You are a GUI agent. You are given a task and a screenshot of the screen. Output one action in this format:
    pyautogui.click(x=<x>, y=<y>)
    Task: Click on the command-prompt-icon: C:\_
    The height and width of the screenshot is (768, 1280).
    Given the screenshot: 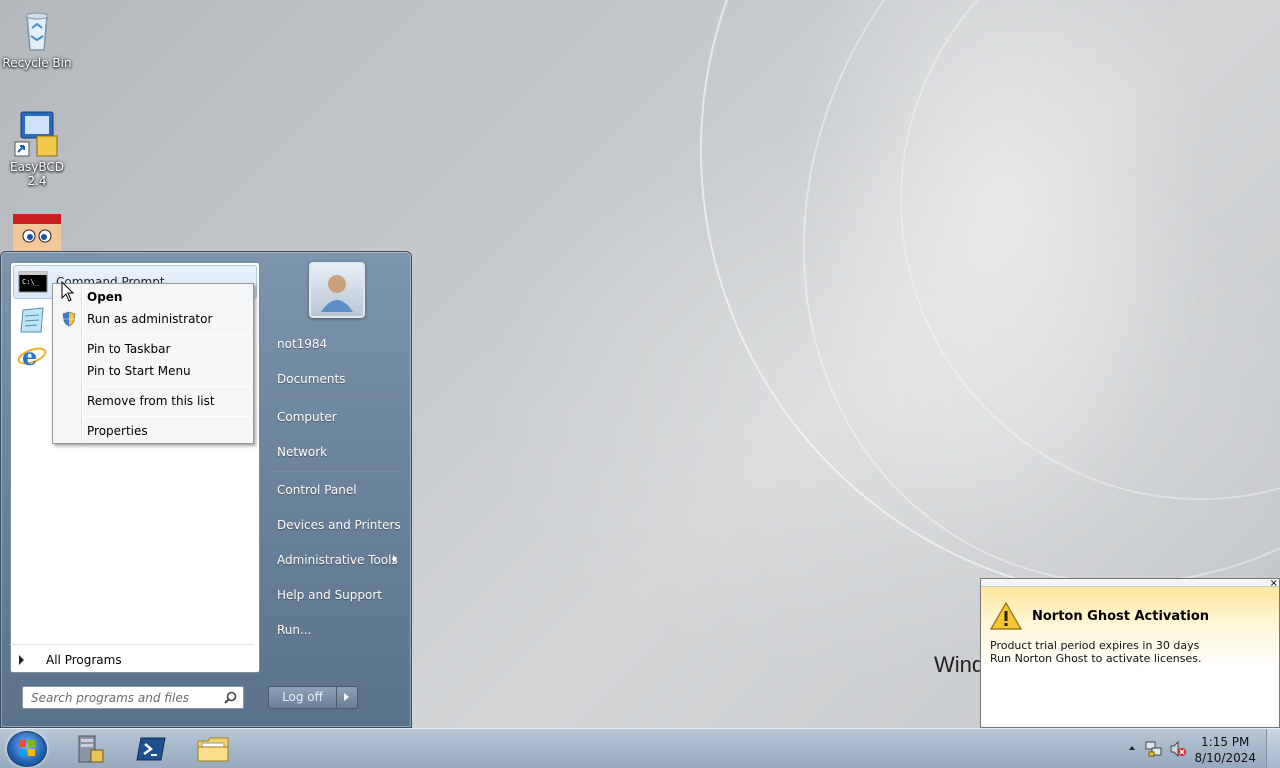 What is the action you would take?
    pyautogui.click(x=33, y=282)
    